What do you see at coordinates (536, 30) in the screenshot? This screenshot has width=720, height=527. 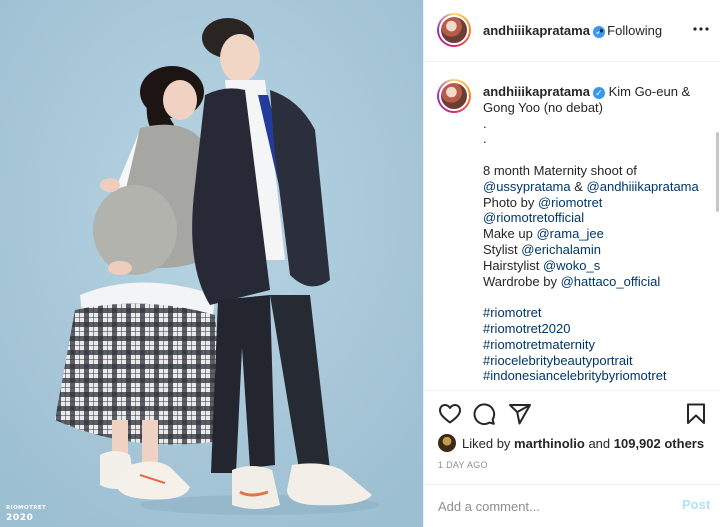 I see `author-username-text: andhiiikapratama` at bounding box center [536, 30].